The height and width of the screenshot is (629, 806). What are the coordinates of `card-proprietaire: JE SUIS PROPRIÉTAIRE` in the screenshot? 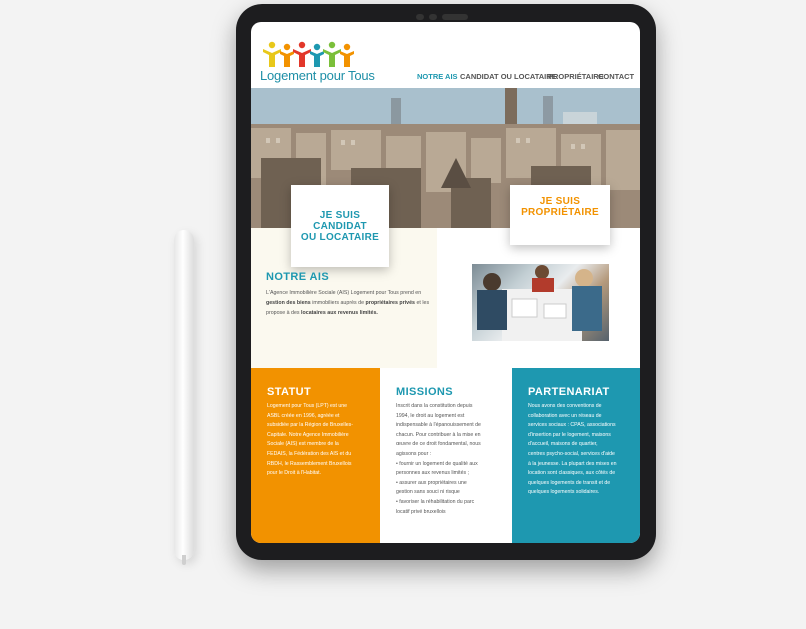 It's located at (560, 215).